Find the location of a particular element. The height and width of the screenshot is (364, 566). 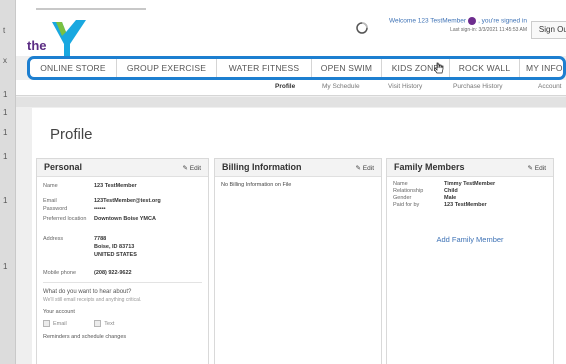

field-value: •••••• is located at coordinates (100, 209).